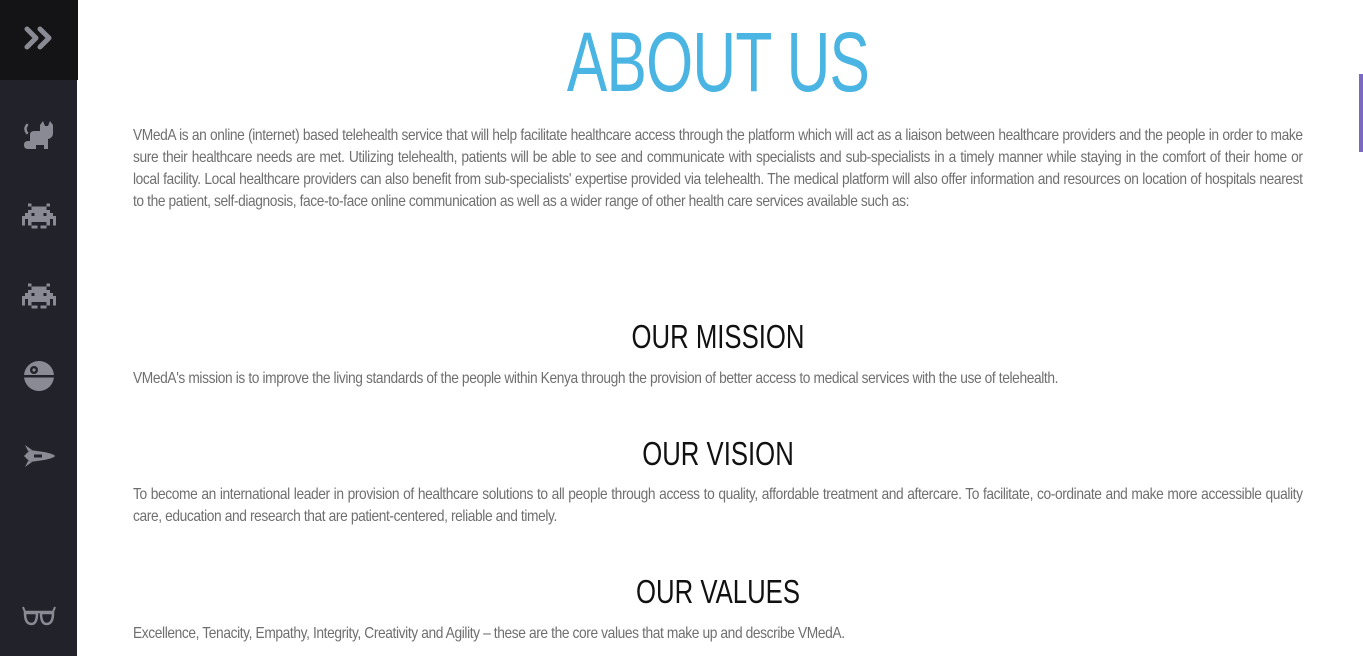 Image resolution: width=1363 pixels, height=656 pixels. Describe the element at coordinates (718, 336) in the screenshot. I see `mission-heading: OUR MISSION` at that location.